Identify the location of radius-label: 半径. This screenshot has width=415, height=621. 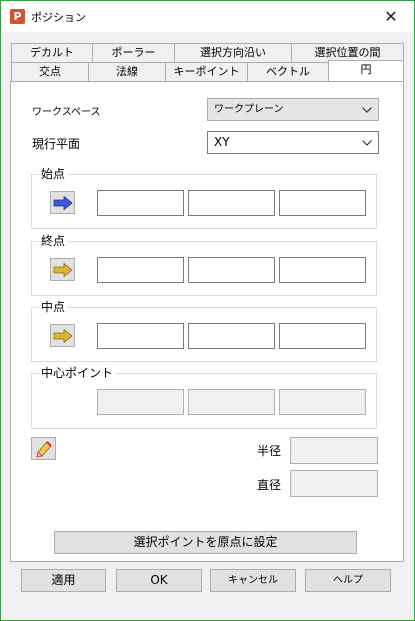
(269, 451).